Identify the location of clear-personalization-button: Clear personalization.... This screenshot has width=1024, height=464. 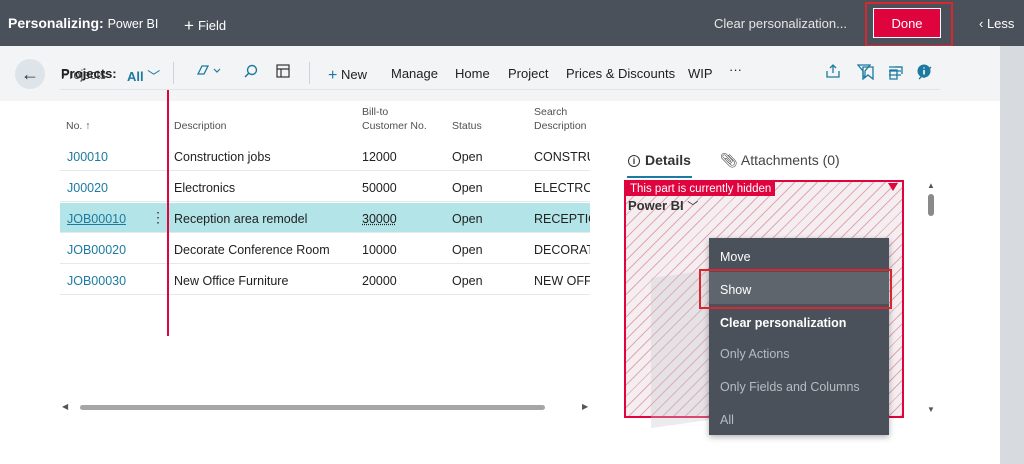
(780, 23).